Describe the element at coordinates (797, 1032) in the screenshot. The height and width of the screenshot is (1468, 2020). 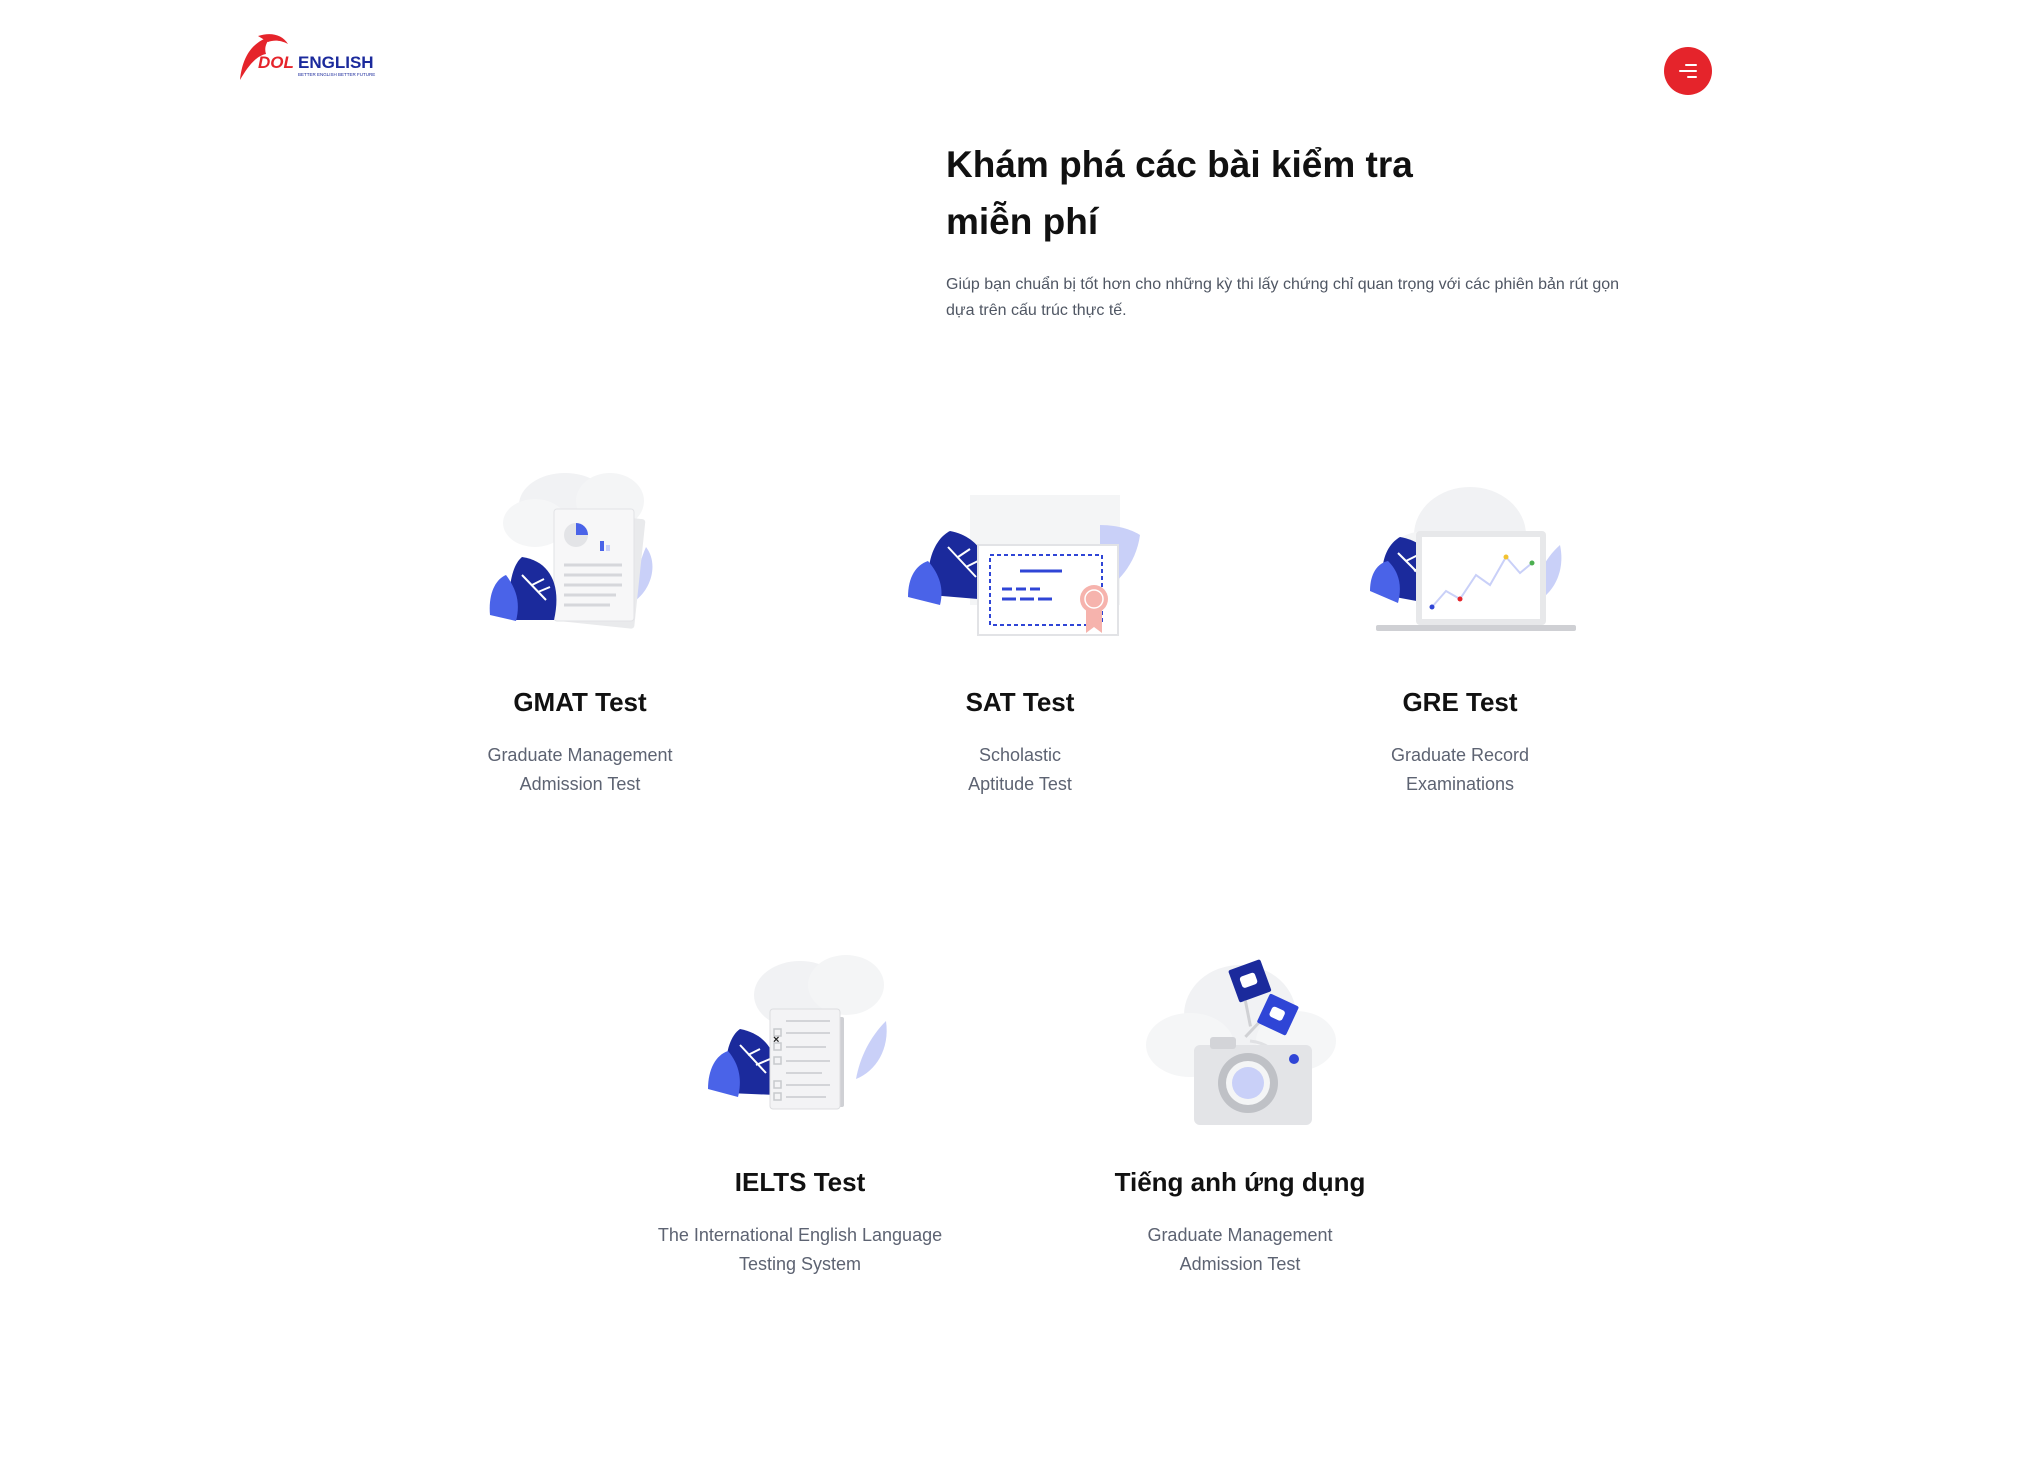
I see `checklist-document-icon: ×` at that location.